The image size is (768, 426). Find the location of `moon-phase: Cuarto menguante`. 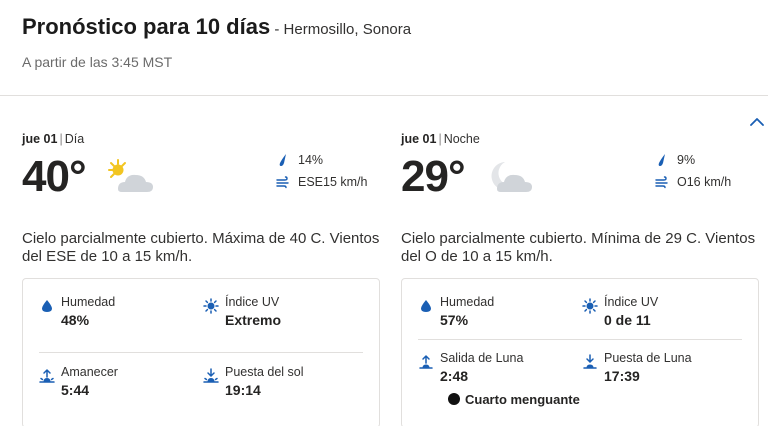

moon-phase: Cuarto menguante is located at coordinates (514, 399).